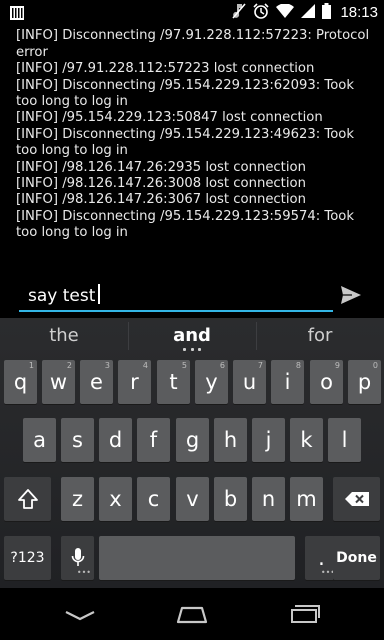 Image resolution: width=384 pixels, height=640 pixels. I want to click on microphone-icon, so click(77, 557).